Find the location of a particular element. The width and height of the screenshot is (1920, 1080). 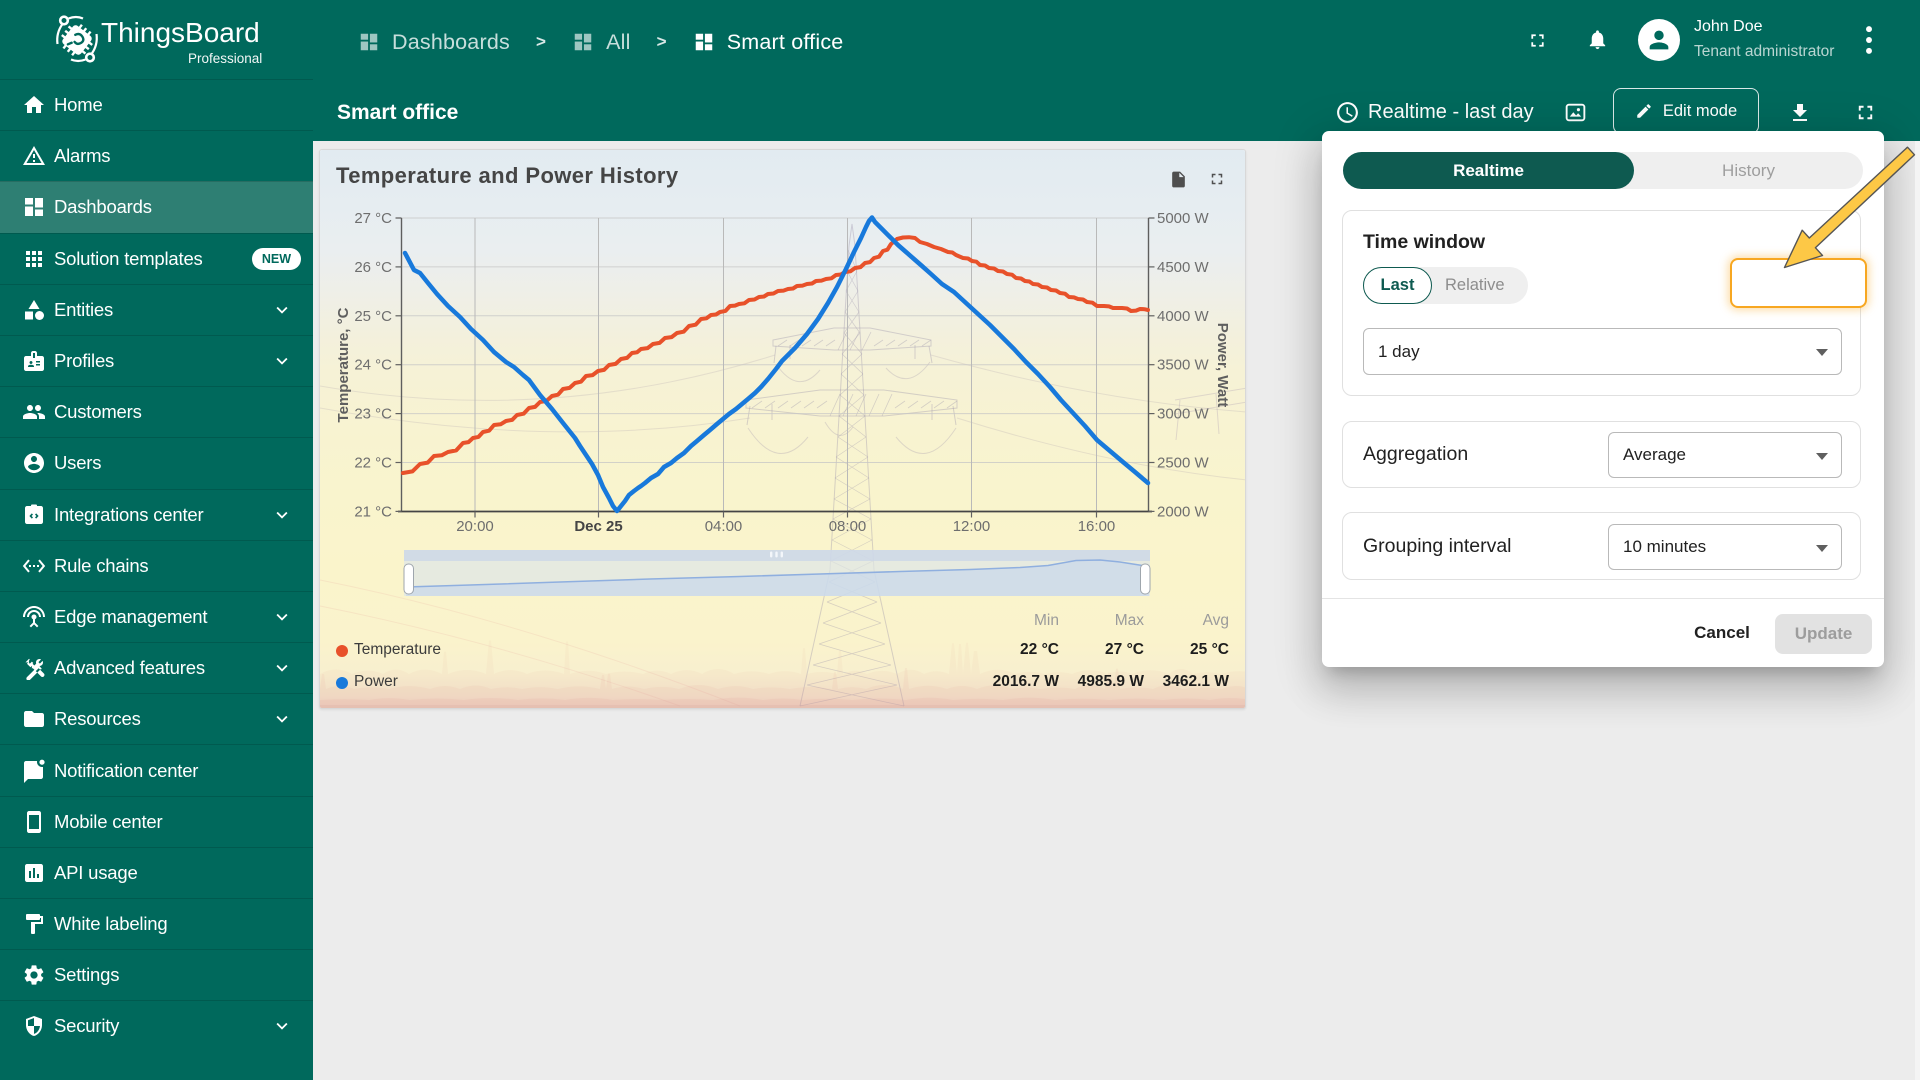

svg-text: Dec 25 is located at coordinates (598, 526).